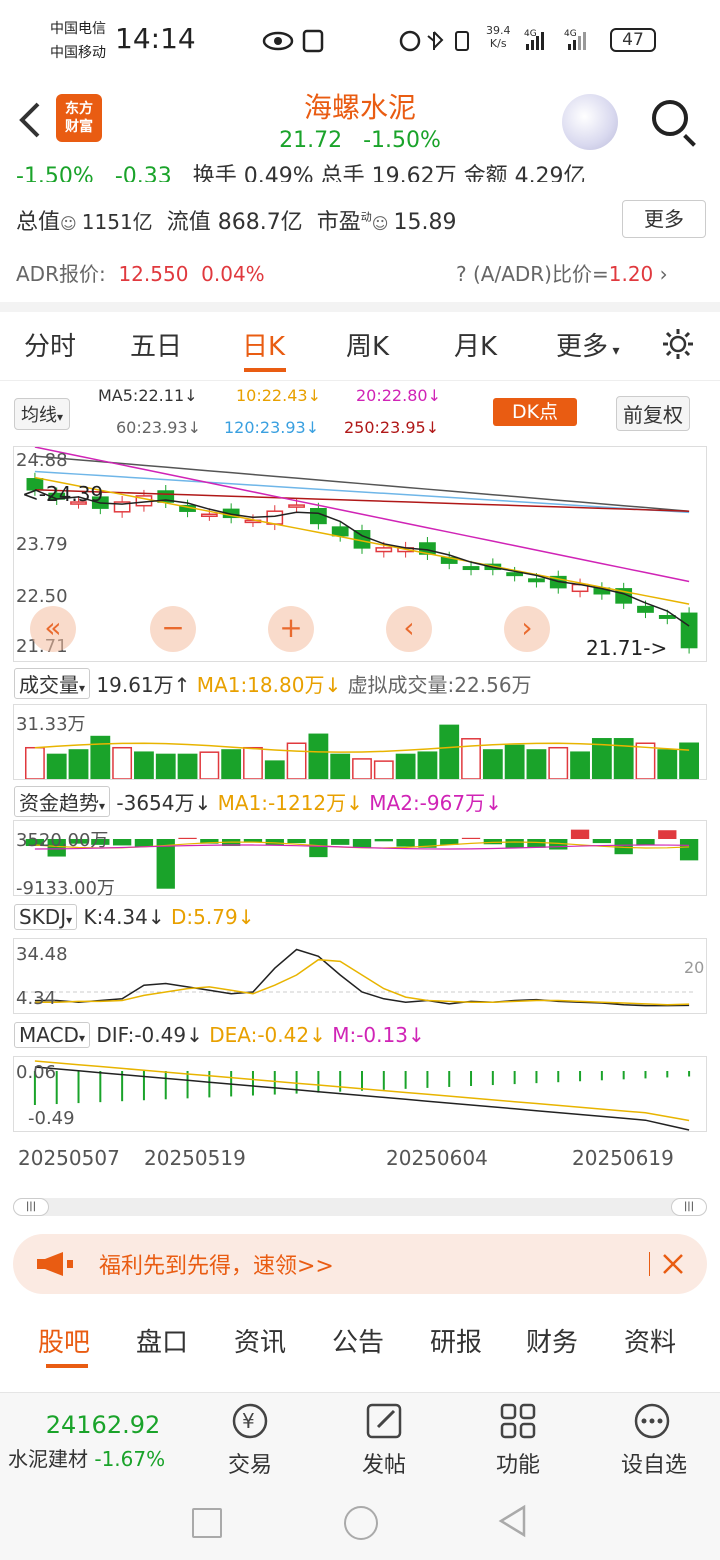  Describe the element at coordinates (535, 412) in the screenshot. I see `dk-point-button: DK点` at that location.